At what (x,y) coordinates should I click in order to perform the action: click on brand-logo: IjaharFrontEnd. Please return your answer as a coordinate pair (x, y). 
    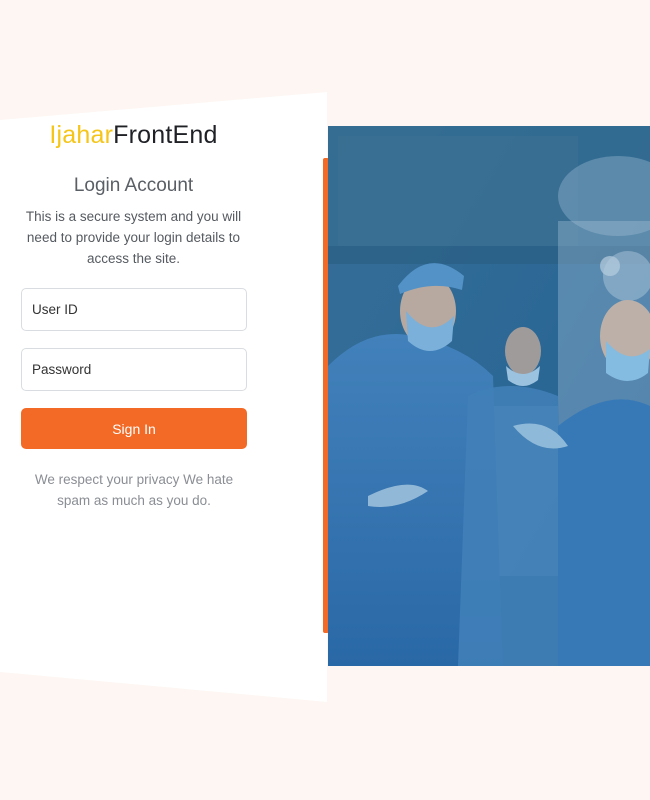
    Looking at the image, I should click on (133, 135).